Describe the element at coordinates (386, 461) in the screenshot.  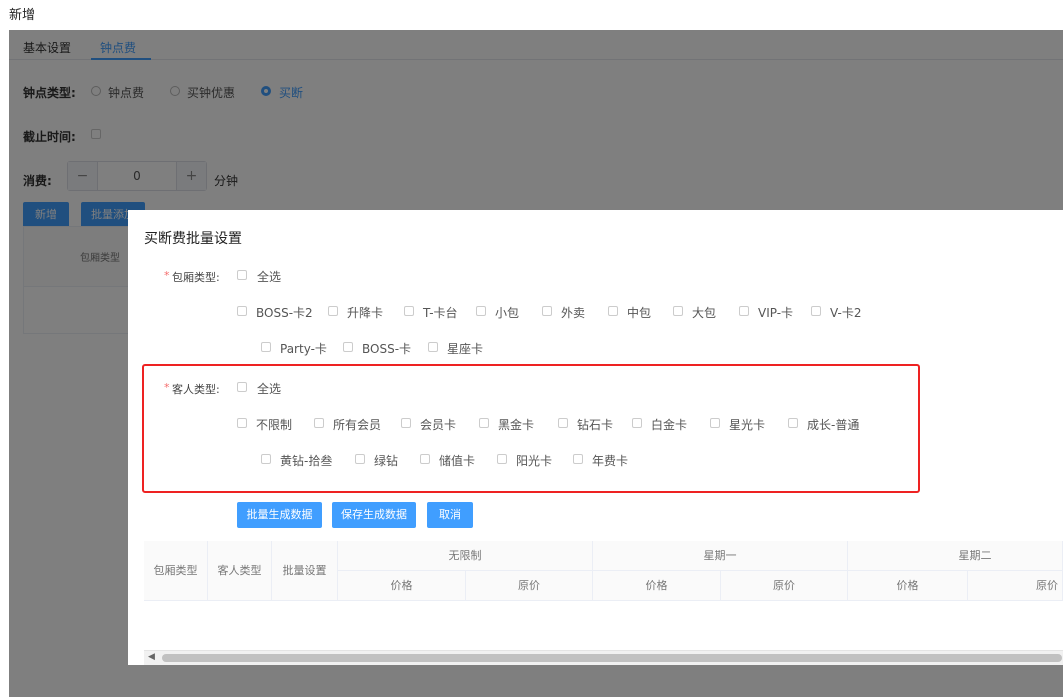
I see `guest-option-label: 绿钻` at that location.